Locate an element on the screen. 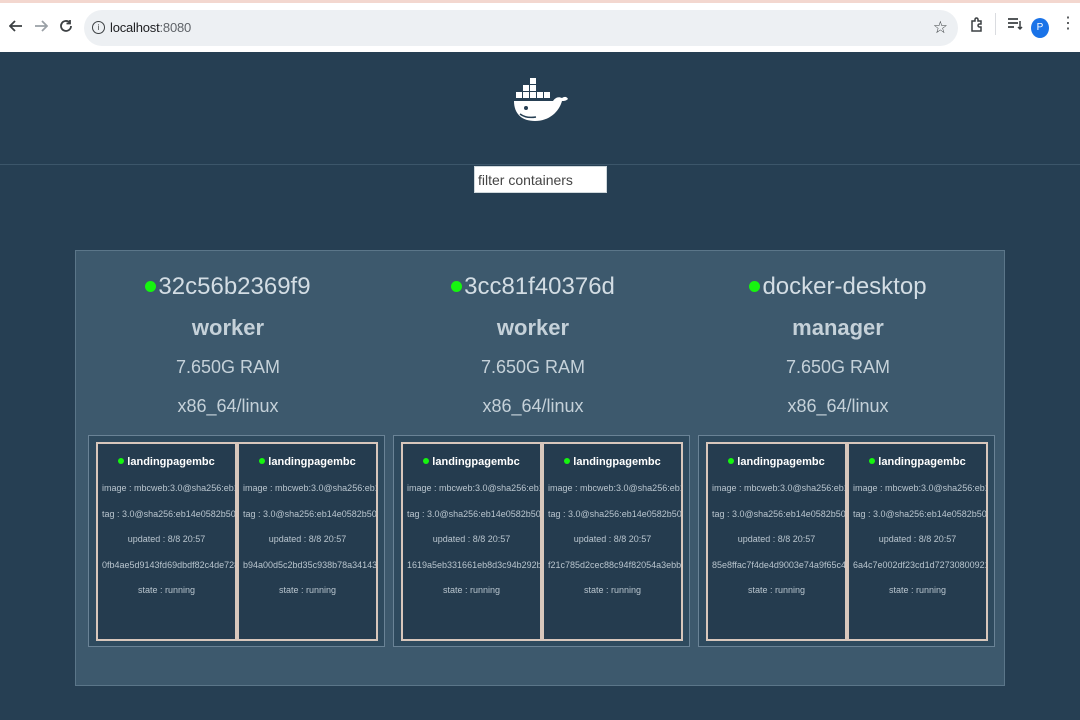 Image resolution: width=1080 pixels, height=720 pixels. filter-containers-input is located at coordinates (540, 179).